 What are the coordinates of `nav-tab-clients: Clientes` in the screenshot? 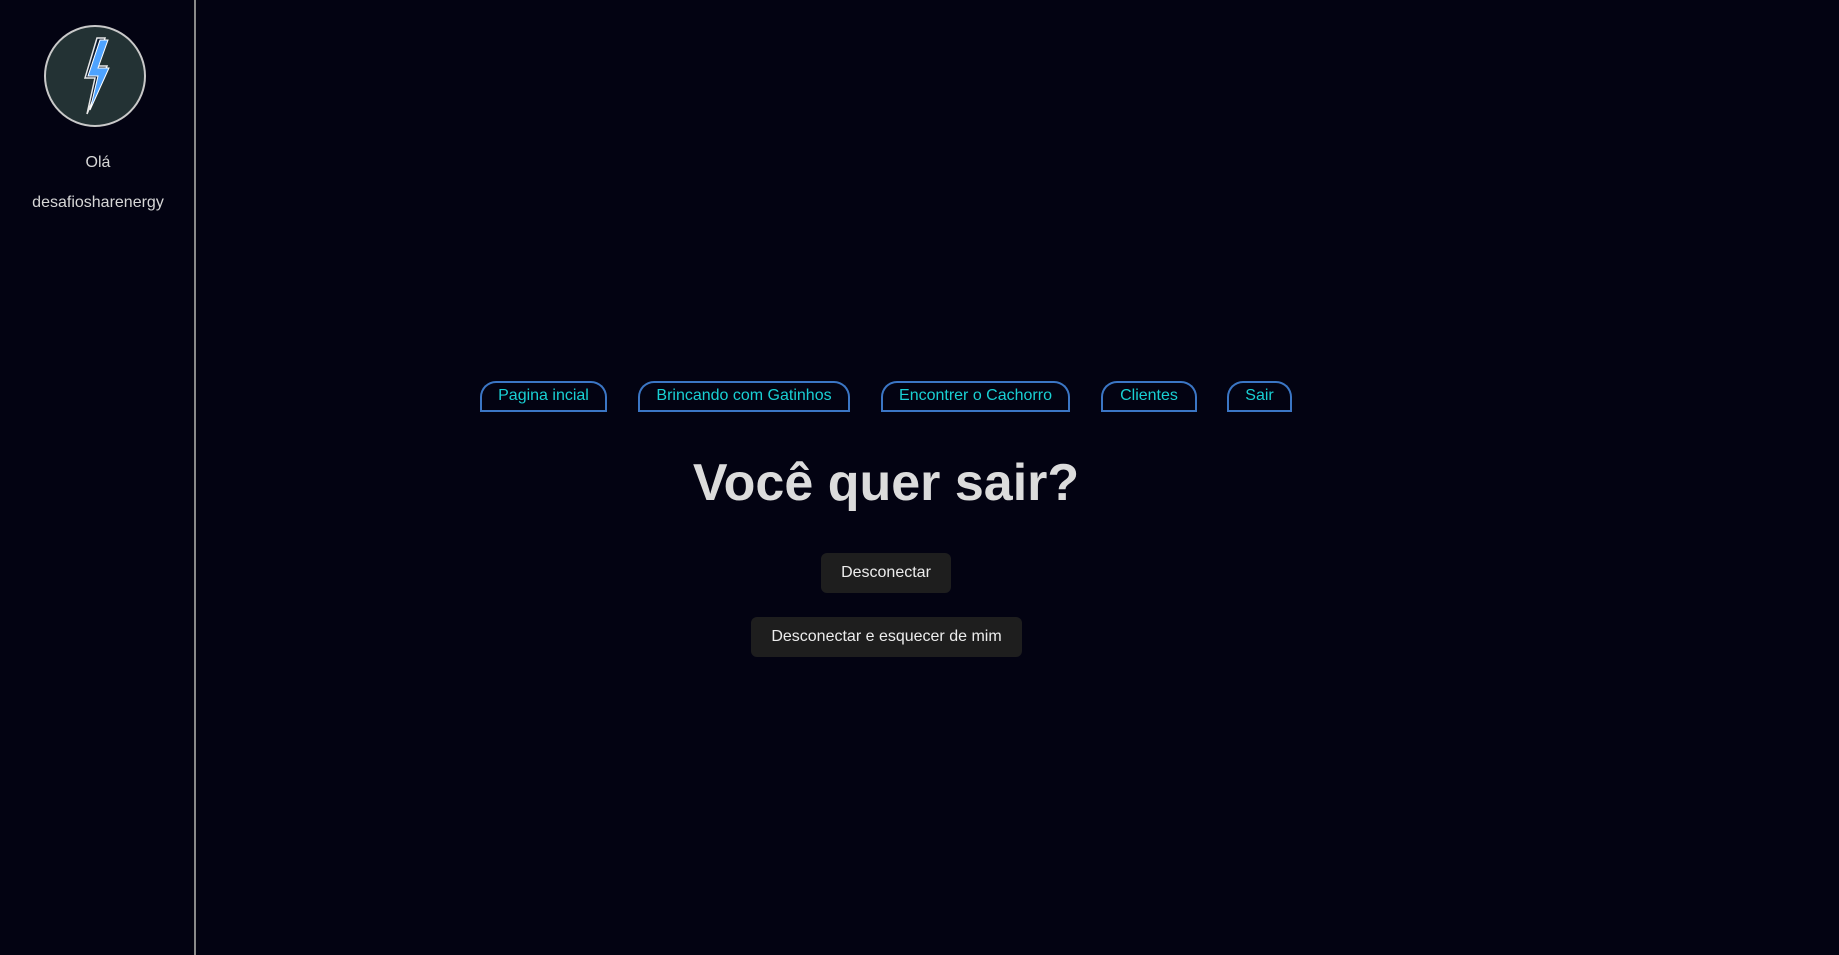 It's located at (1149, 396).